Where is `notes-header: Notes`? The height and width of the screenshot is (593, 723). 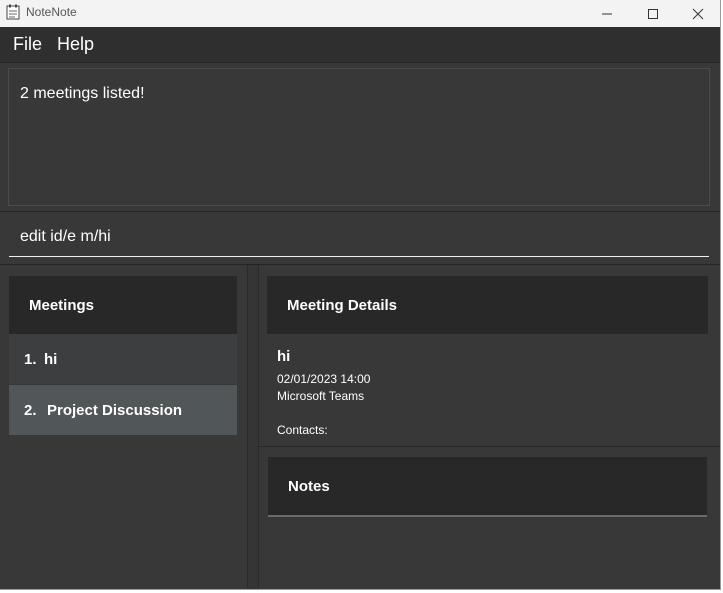
notes-header: Notes is located at coordinates (487, 487).